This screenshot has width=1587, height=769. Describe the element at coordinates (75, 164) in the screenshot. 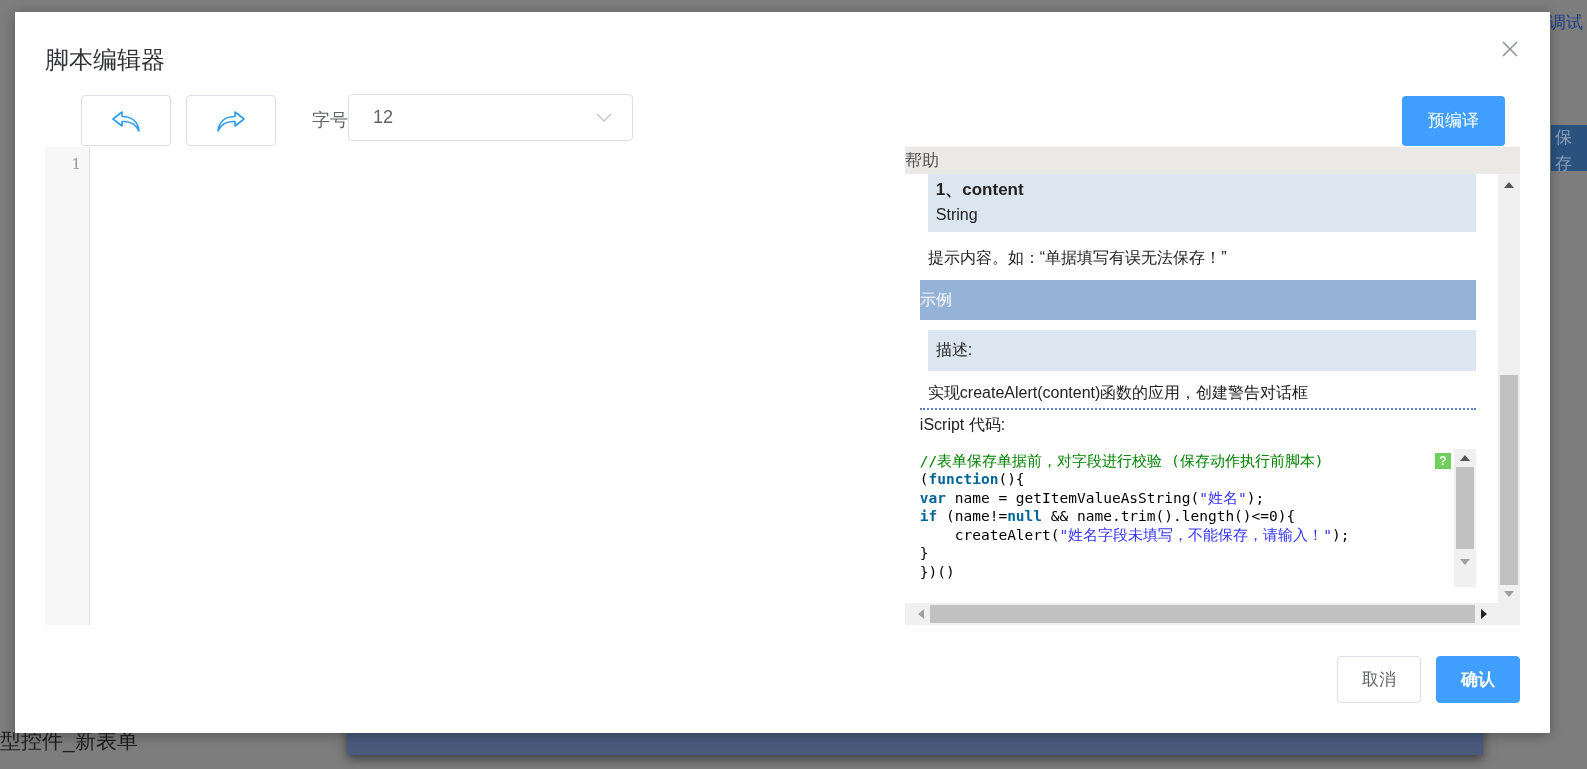

I see `line-number: 1` at that location.